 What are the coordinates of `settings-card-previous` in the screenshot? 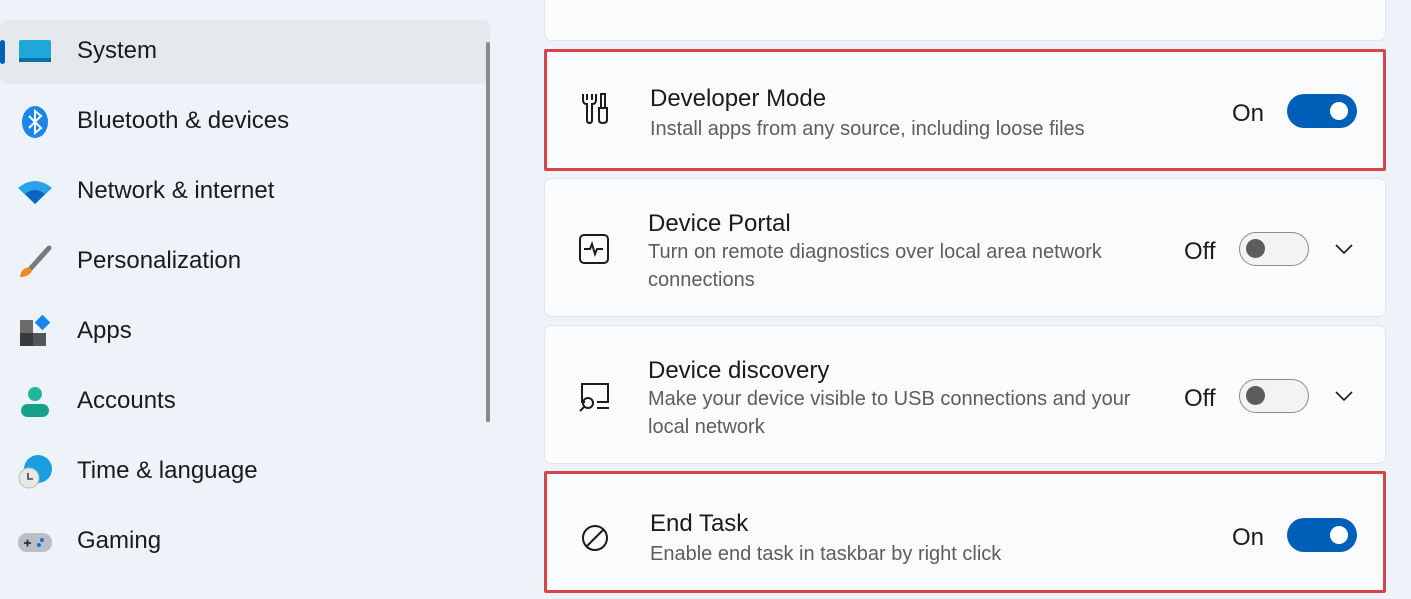 It's located at (965, 20).